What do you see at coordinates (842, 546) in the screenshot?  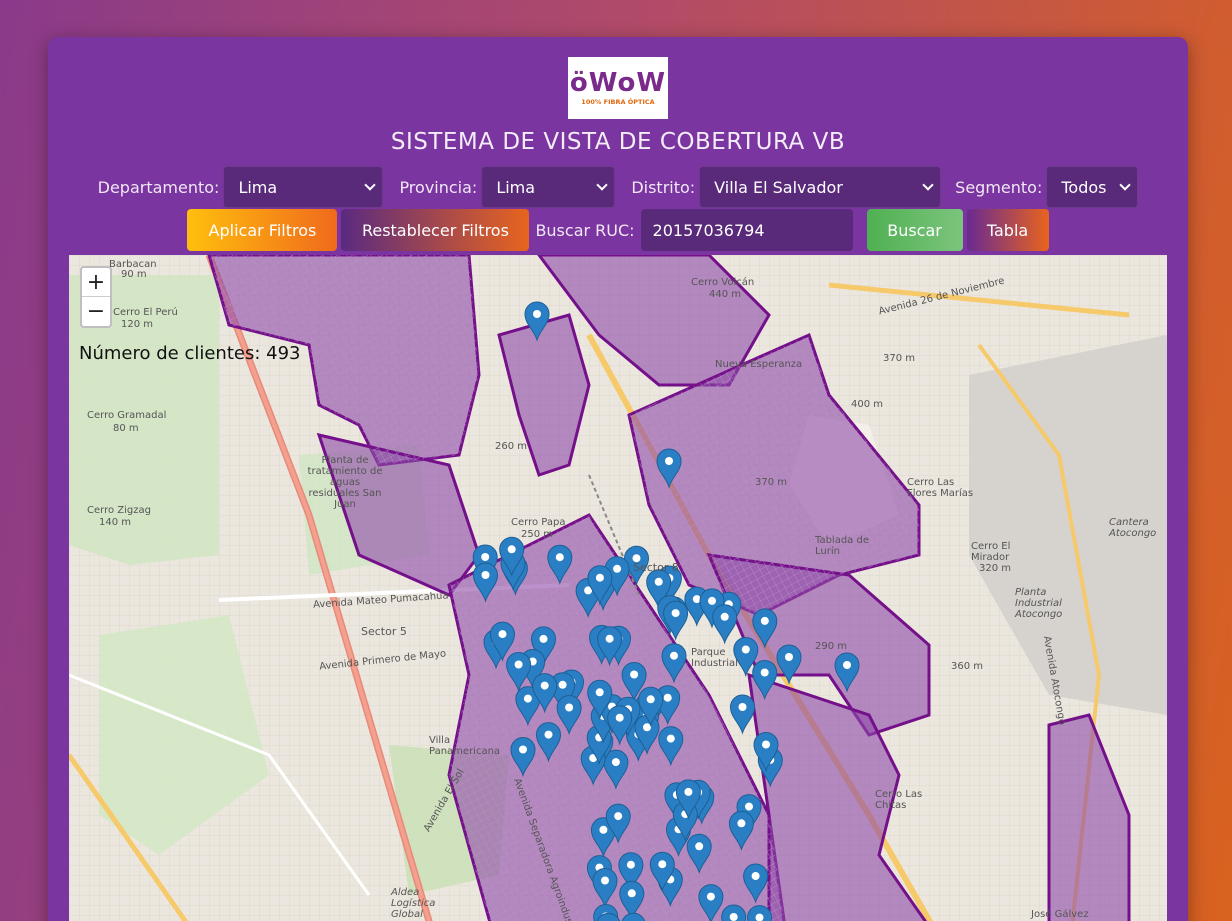 I see `label-tablada: Tablada de Lurín` at bounding box center [842, 546].